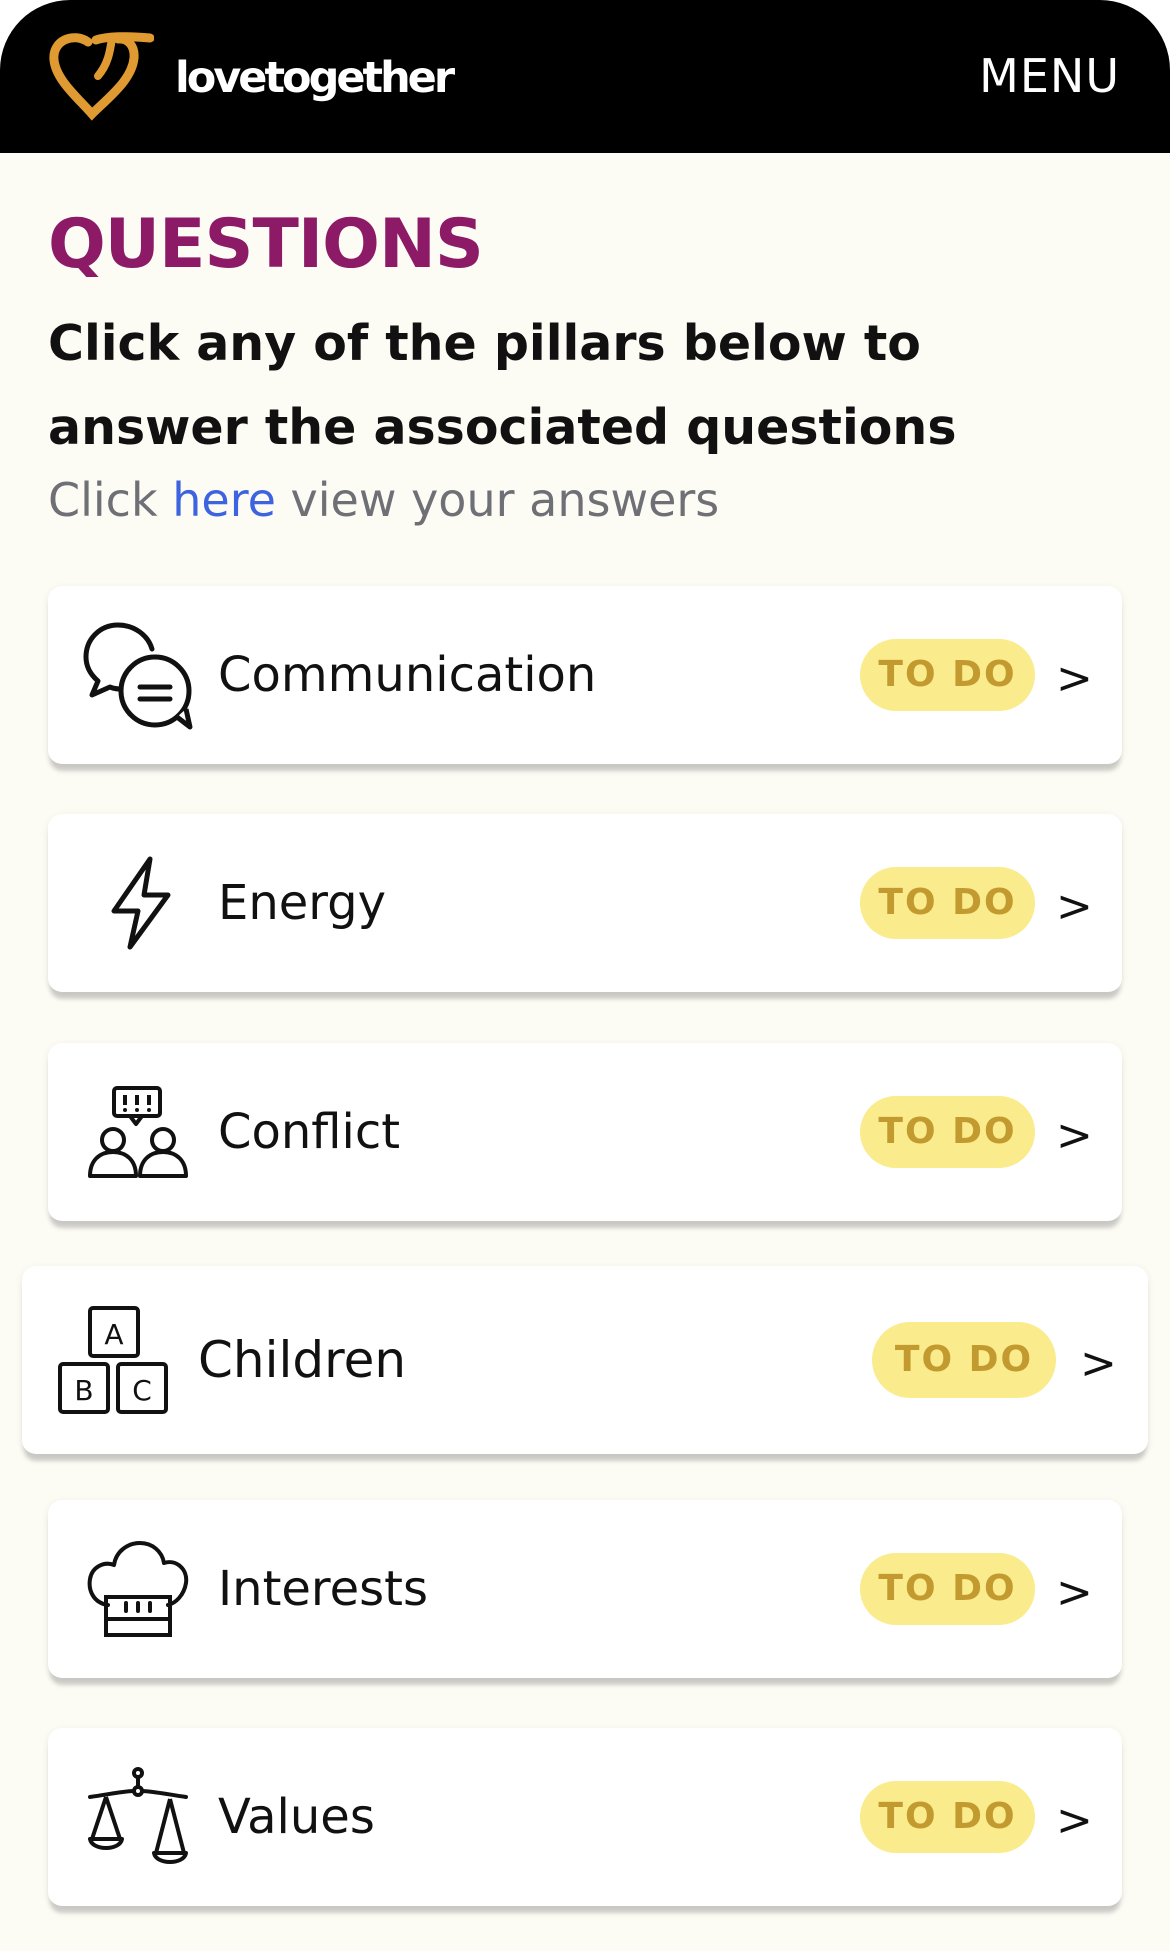  Describe the element at coordinates (585, 903) in the screenshot. I see `pillar-card-energy: Energy TO DO >` at that location.